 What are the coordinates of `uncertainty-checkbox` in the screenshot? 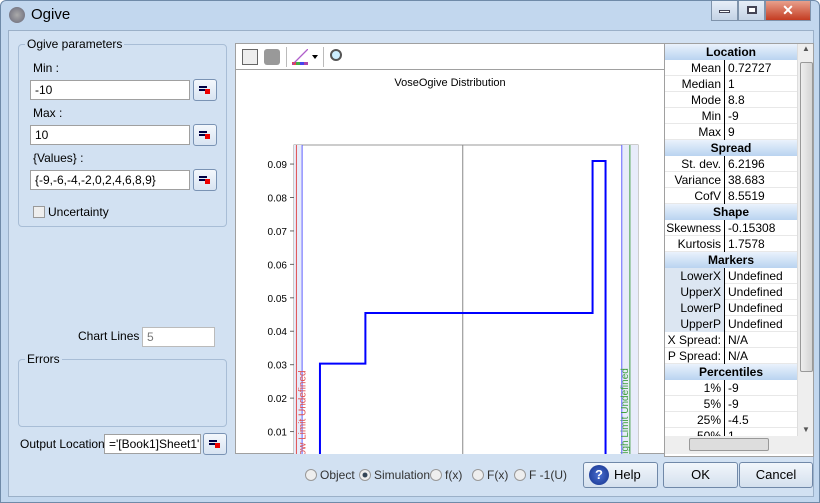 It's located at (39, 212).